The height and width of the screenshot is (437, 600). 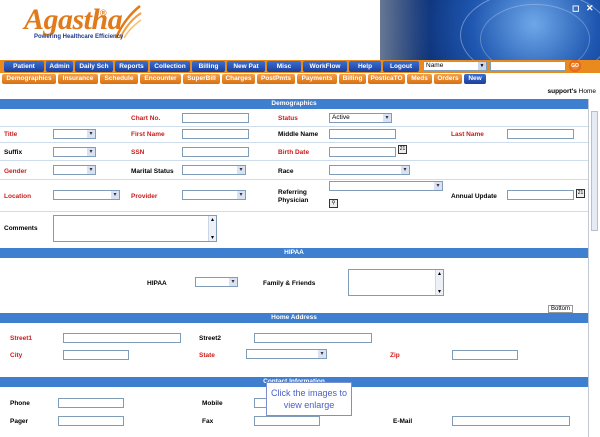 What do you see at coordinates (74, 134) in the screenshot?
I see `title-select` at bounding box center [74, 134].